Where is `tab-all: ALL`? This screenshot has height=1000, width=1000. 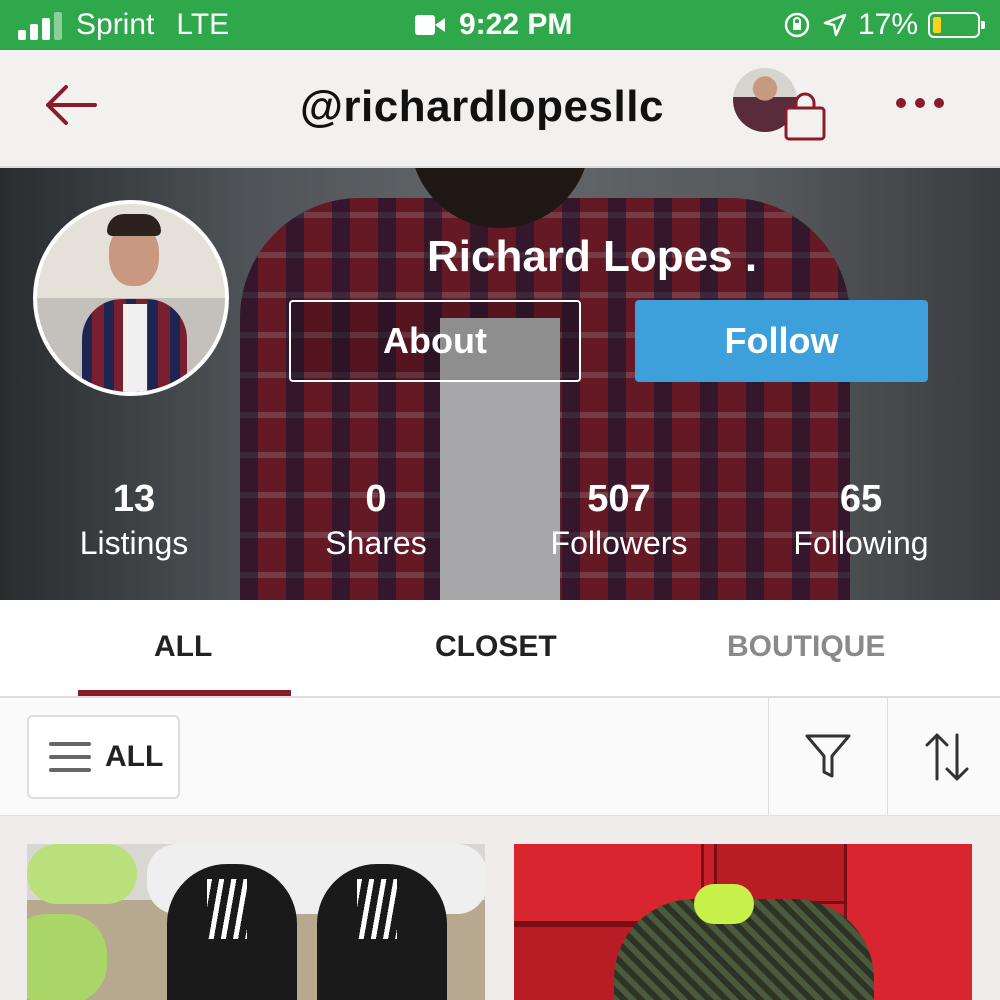
tab-all: ALL is located at coordinates (183, 647).